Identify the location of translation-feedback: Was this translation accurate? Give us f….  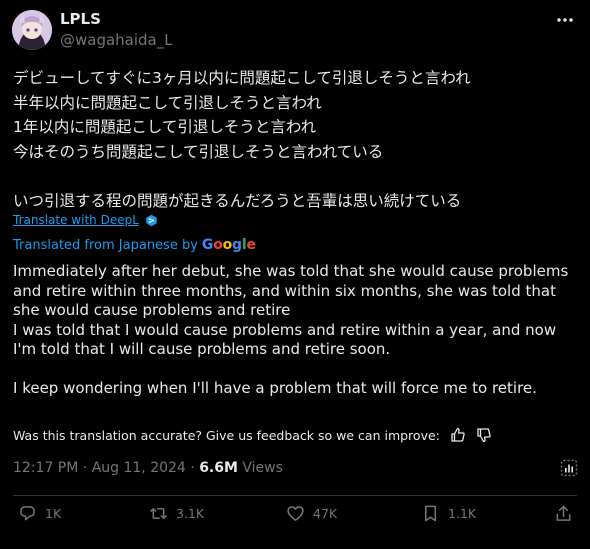
(252, 435).